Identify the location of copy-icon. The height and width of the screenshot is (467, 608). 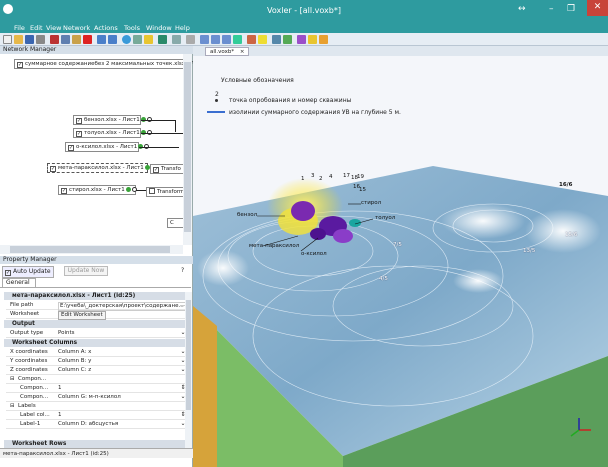
(65, 39).